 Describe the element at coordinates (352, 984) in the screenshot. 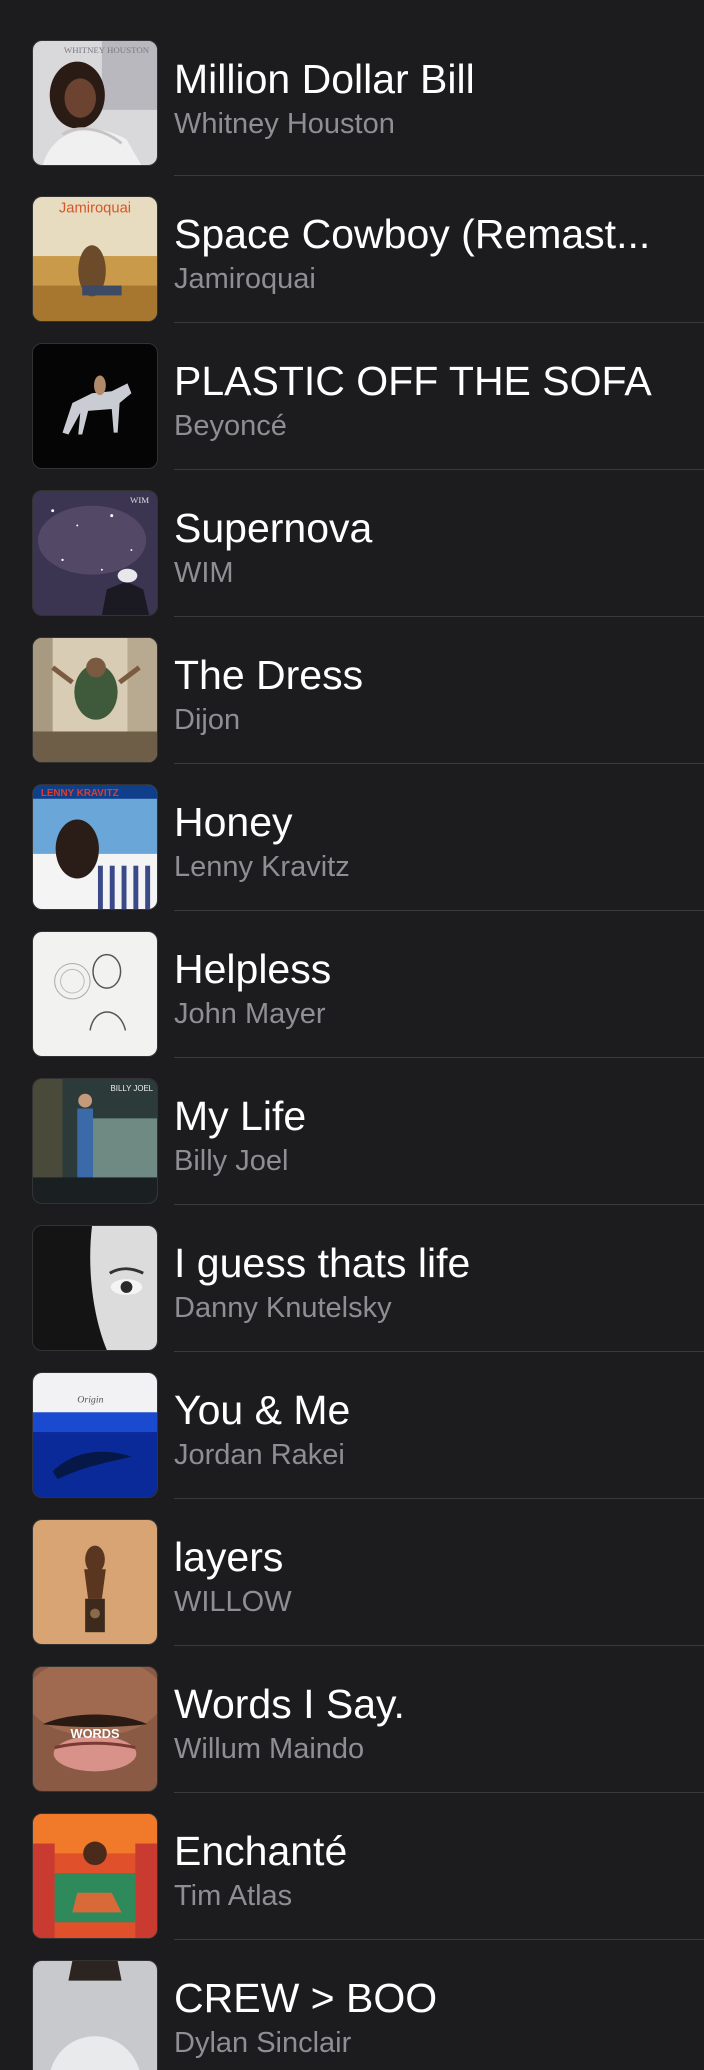

I see `song-row: Helpless John Mayer` at that location.